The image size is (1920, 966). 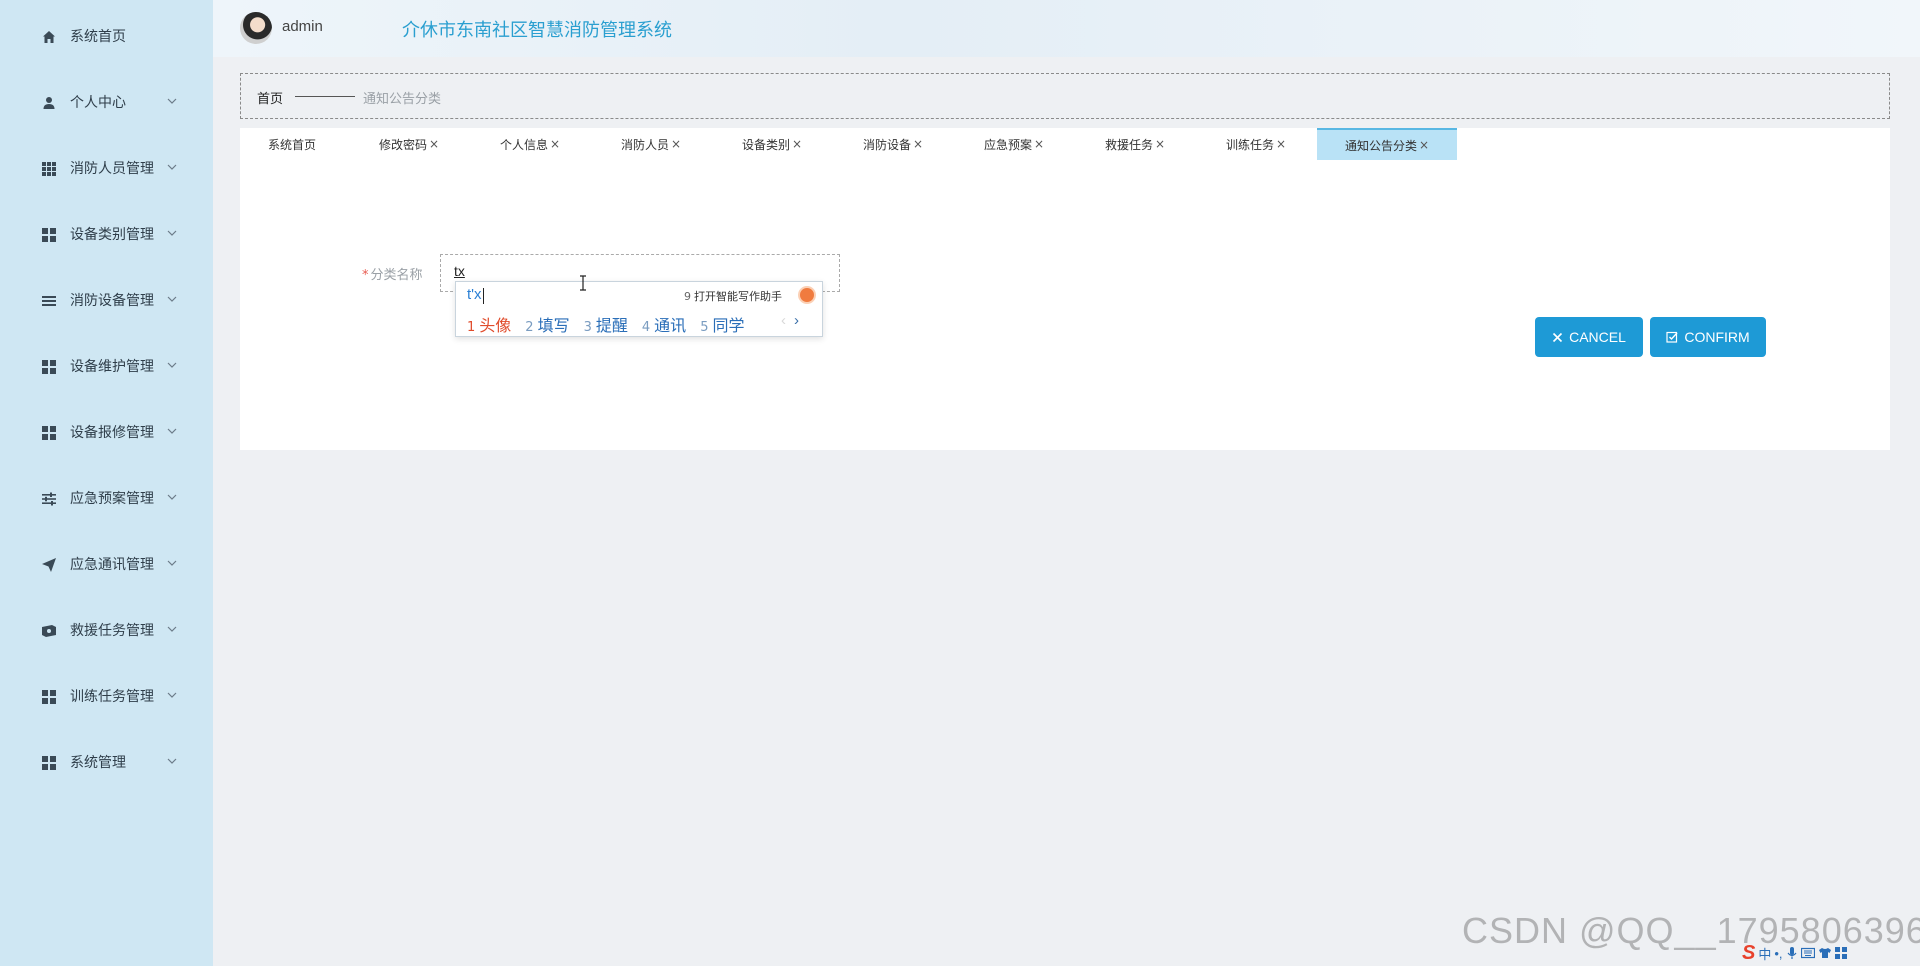 I want to click on tab-personal-info: 个人信息 ×, so click(x=530, y=144).